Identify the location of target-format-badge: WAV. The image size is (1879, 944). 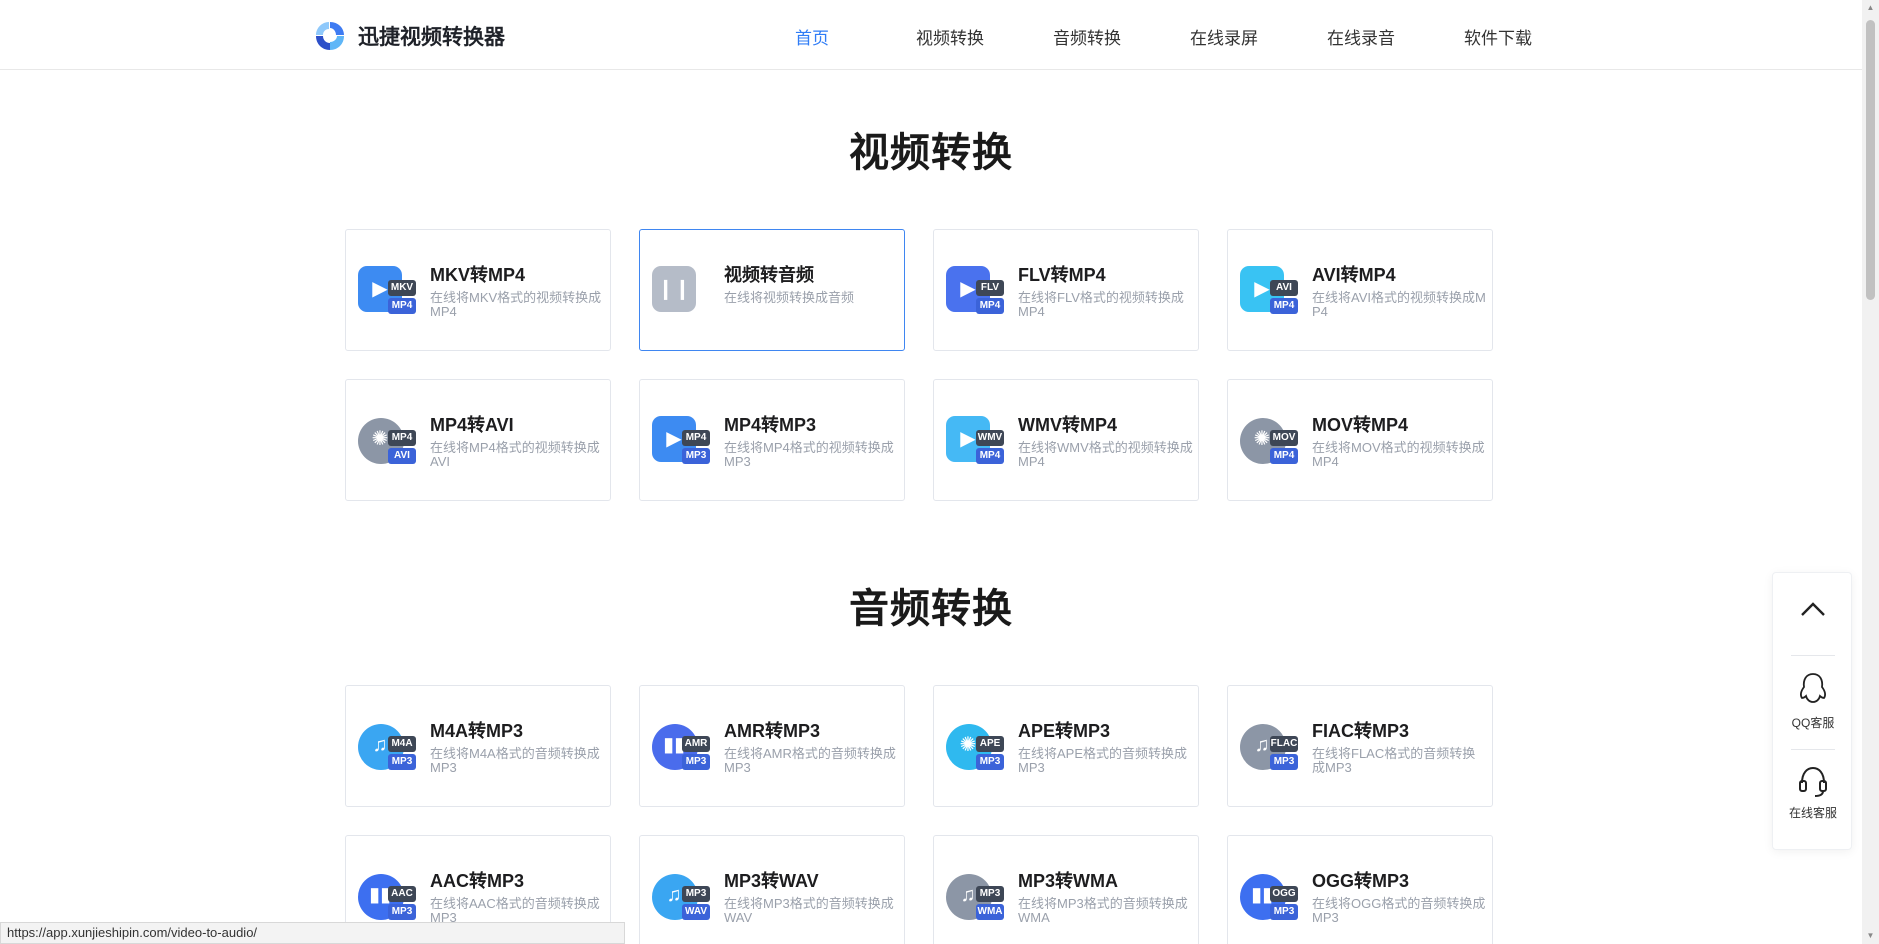
(696, 912).